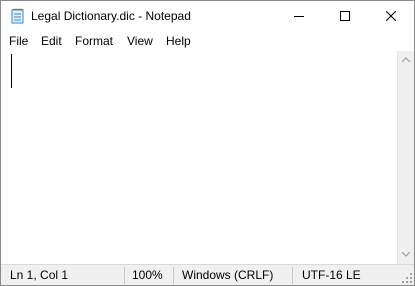 The height and width of the screenshot is (286, 415). Describe the element at coordinates (111, 16) in the screenshot. I see `window-title: Legal Dictionary.dic - Notepad` at that location.